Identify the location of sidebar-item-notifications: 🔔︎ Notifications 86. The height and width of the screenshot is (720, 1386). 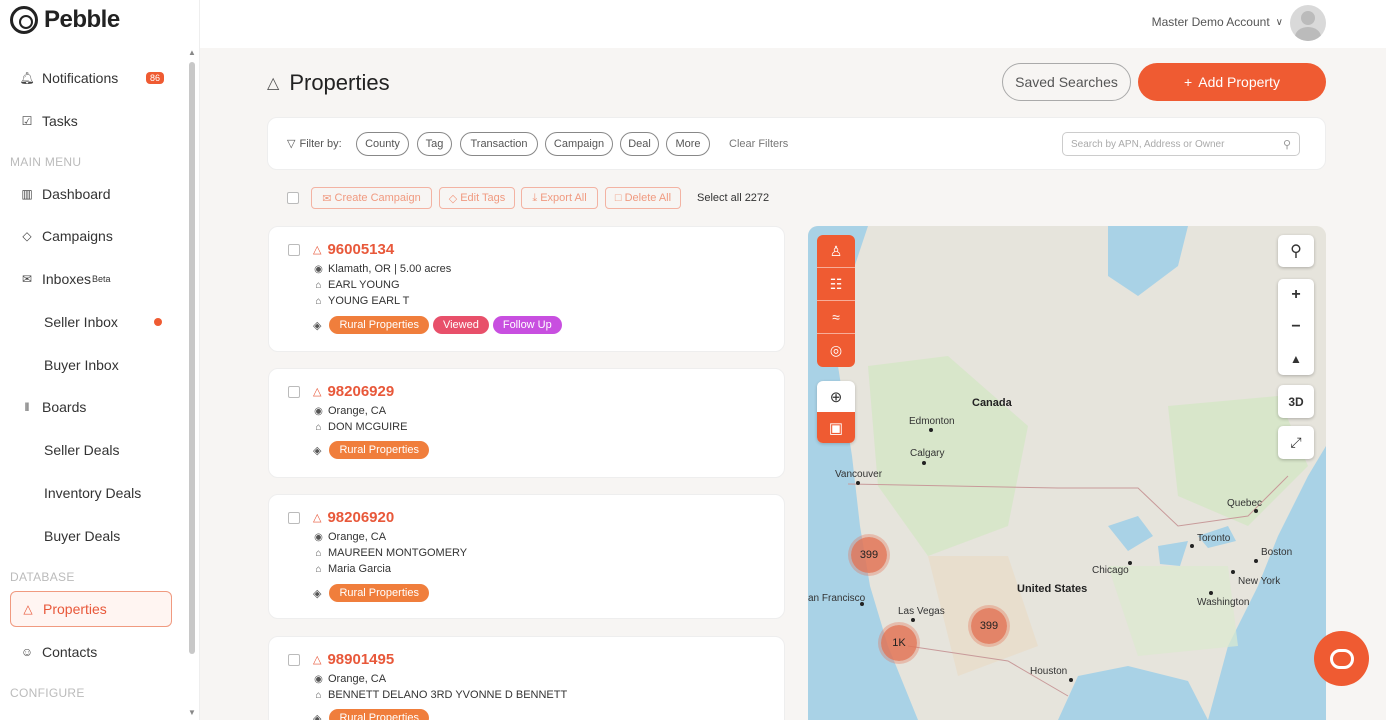
(91, 78).